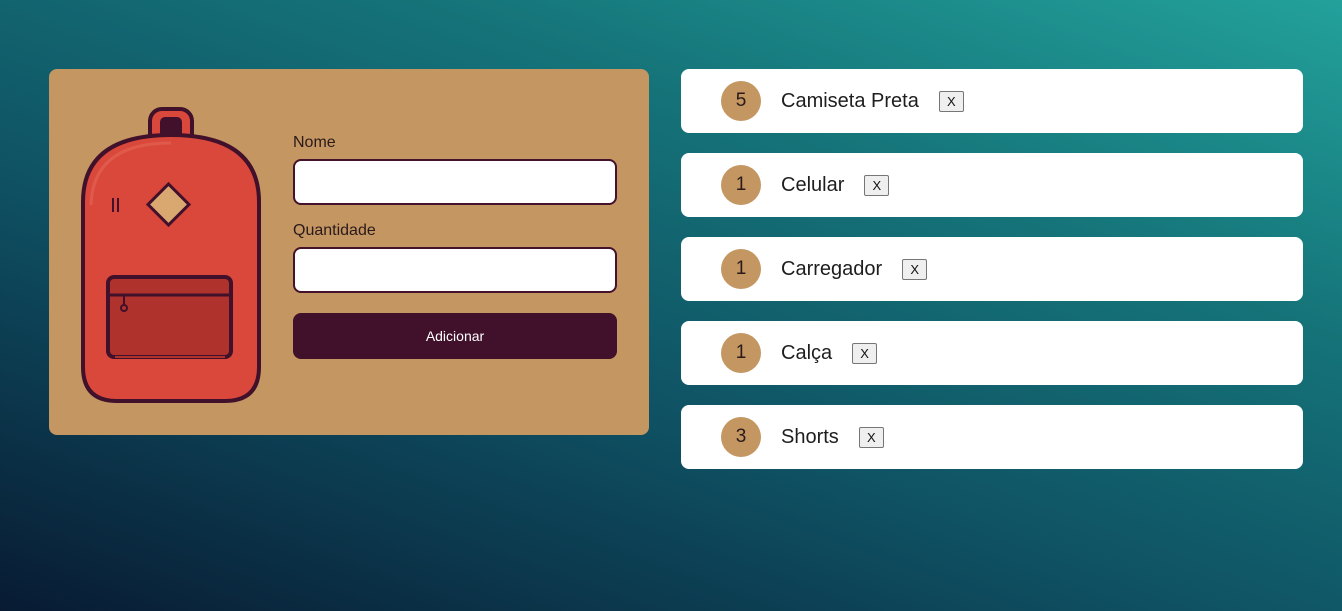 The height and width of the screenshot is (611, 1342). I want to click on item-name: Calça, so click(807, 352).